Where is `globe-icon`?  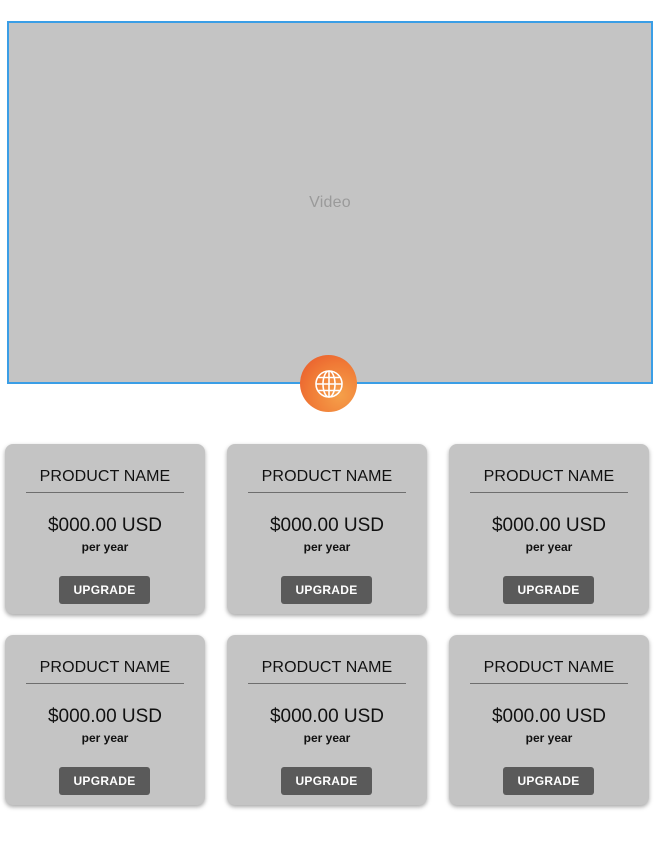
globe-icon is located at coordinates (328, 383).